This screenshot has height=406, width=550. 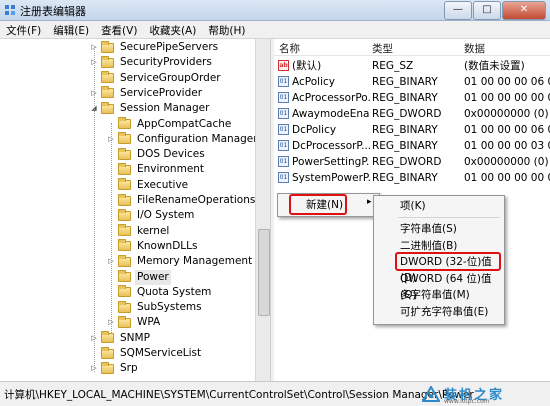 I want to click on tree-scrollbar, so click(x=262, y=210).